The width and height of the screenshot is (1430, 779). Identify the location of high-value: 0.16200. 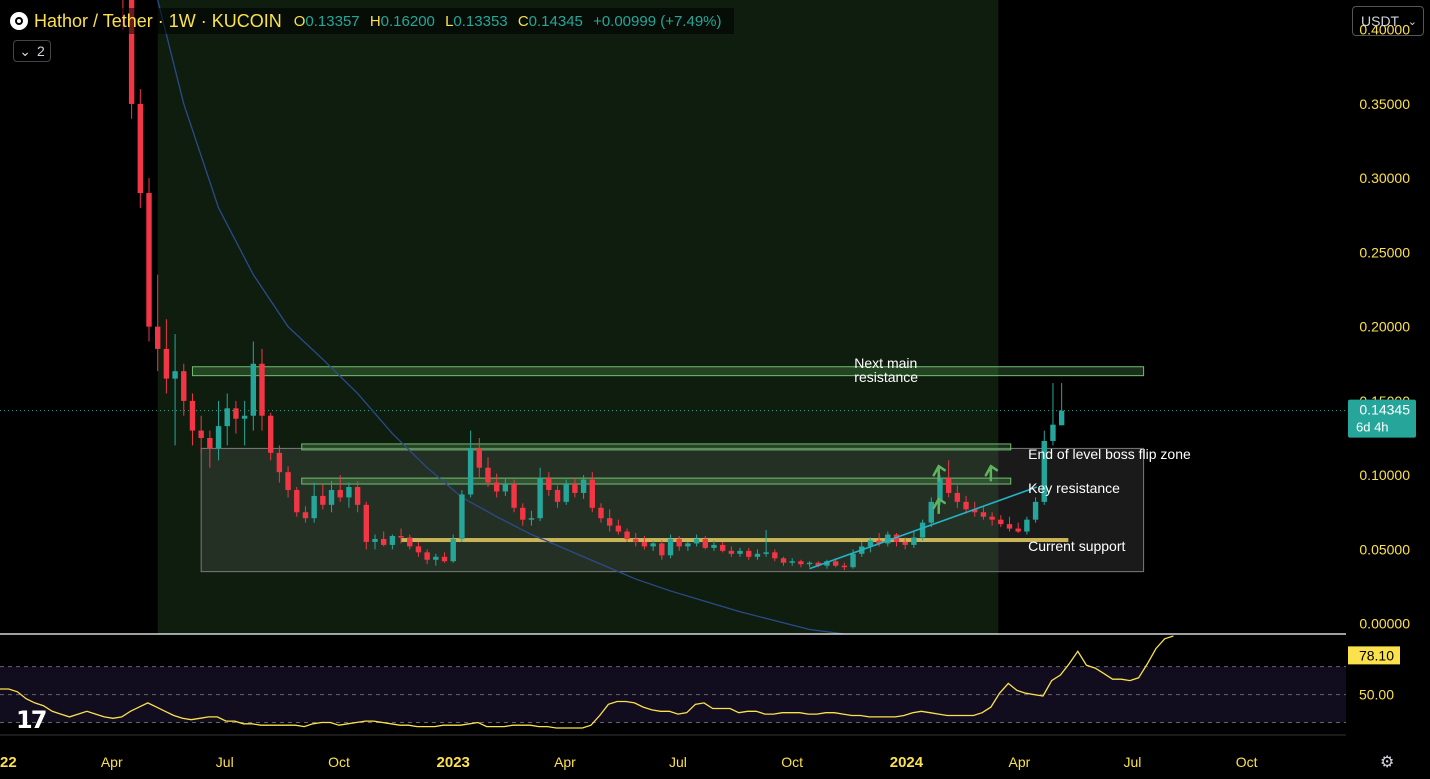
(407, 21).